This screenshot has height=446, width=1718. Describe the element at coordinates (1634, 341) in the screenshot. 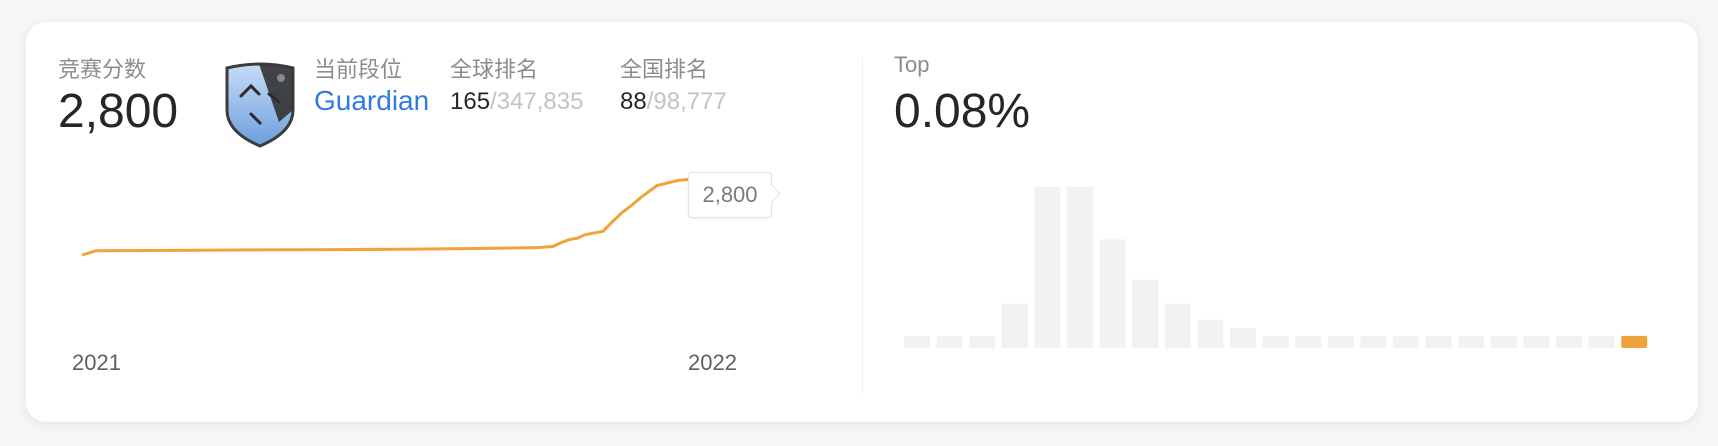

I see `distribution-bar-current` at that location.